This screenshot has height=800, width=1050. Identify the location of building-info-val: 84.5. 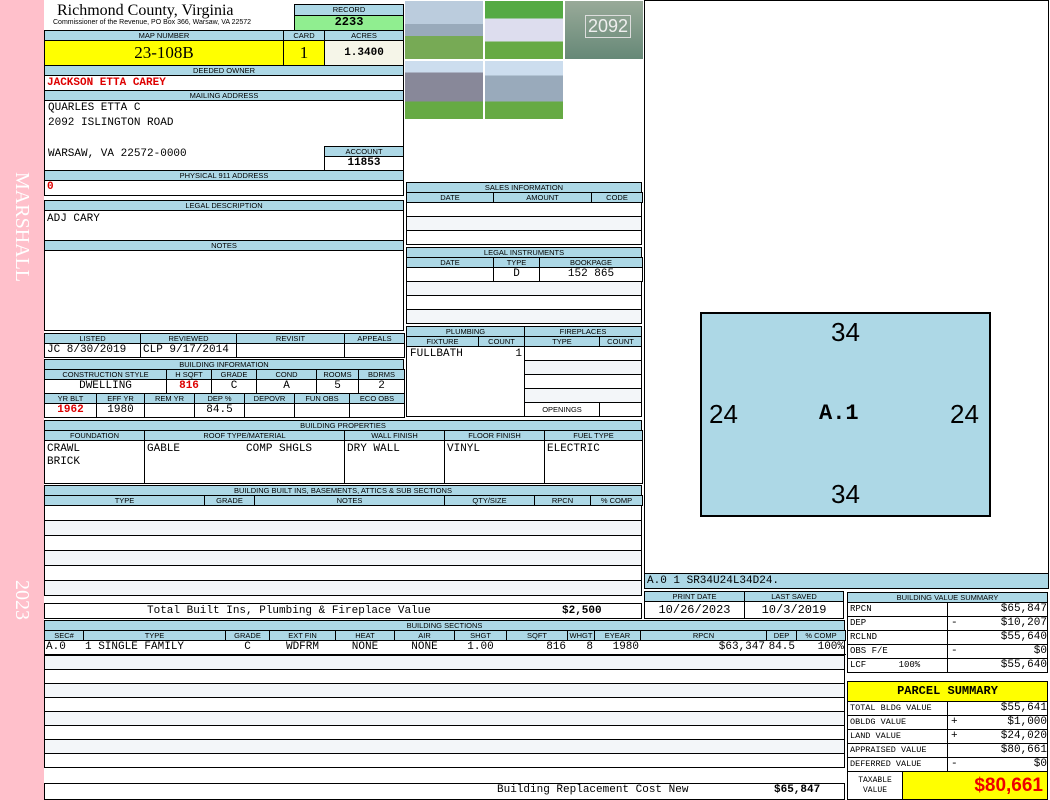
(219, 410).